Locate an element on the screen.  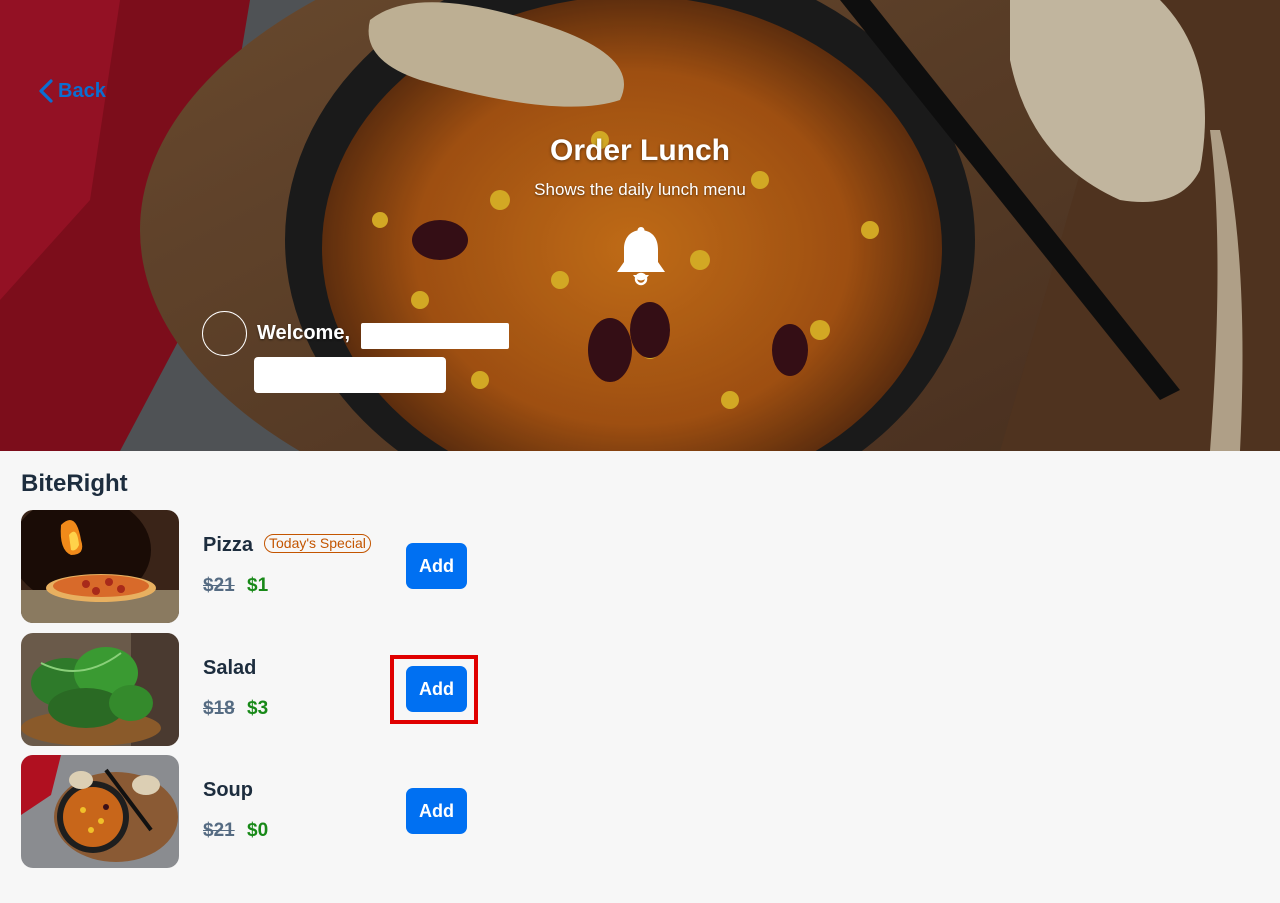
original-price: $18 is located at coordinates (219, 708).